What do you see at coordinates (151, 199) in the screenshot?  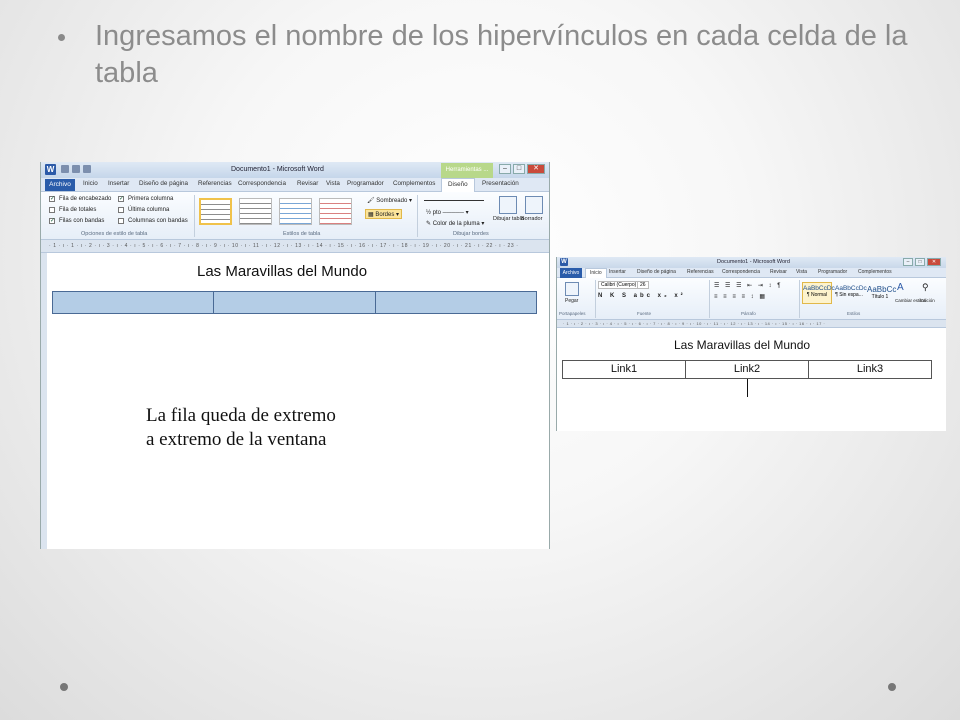 I see `label-primera-columna: Primera columna` at bounding box center [151, 199].